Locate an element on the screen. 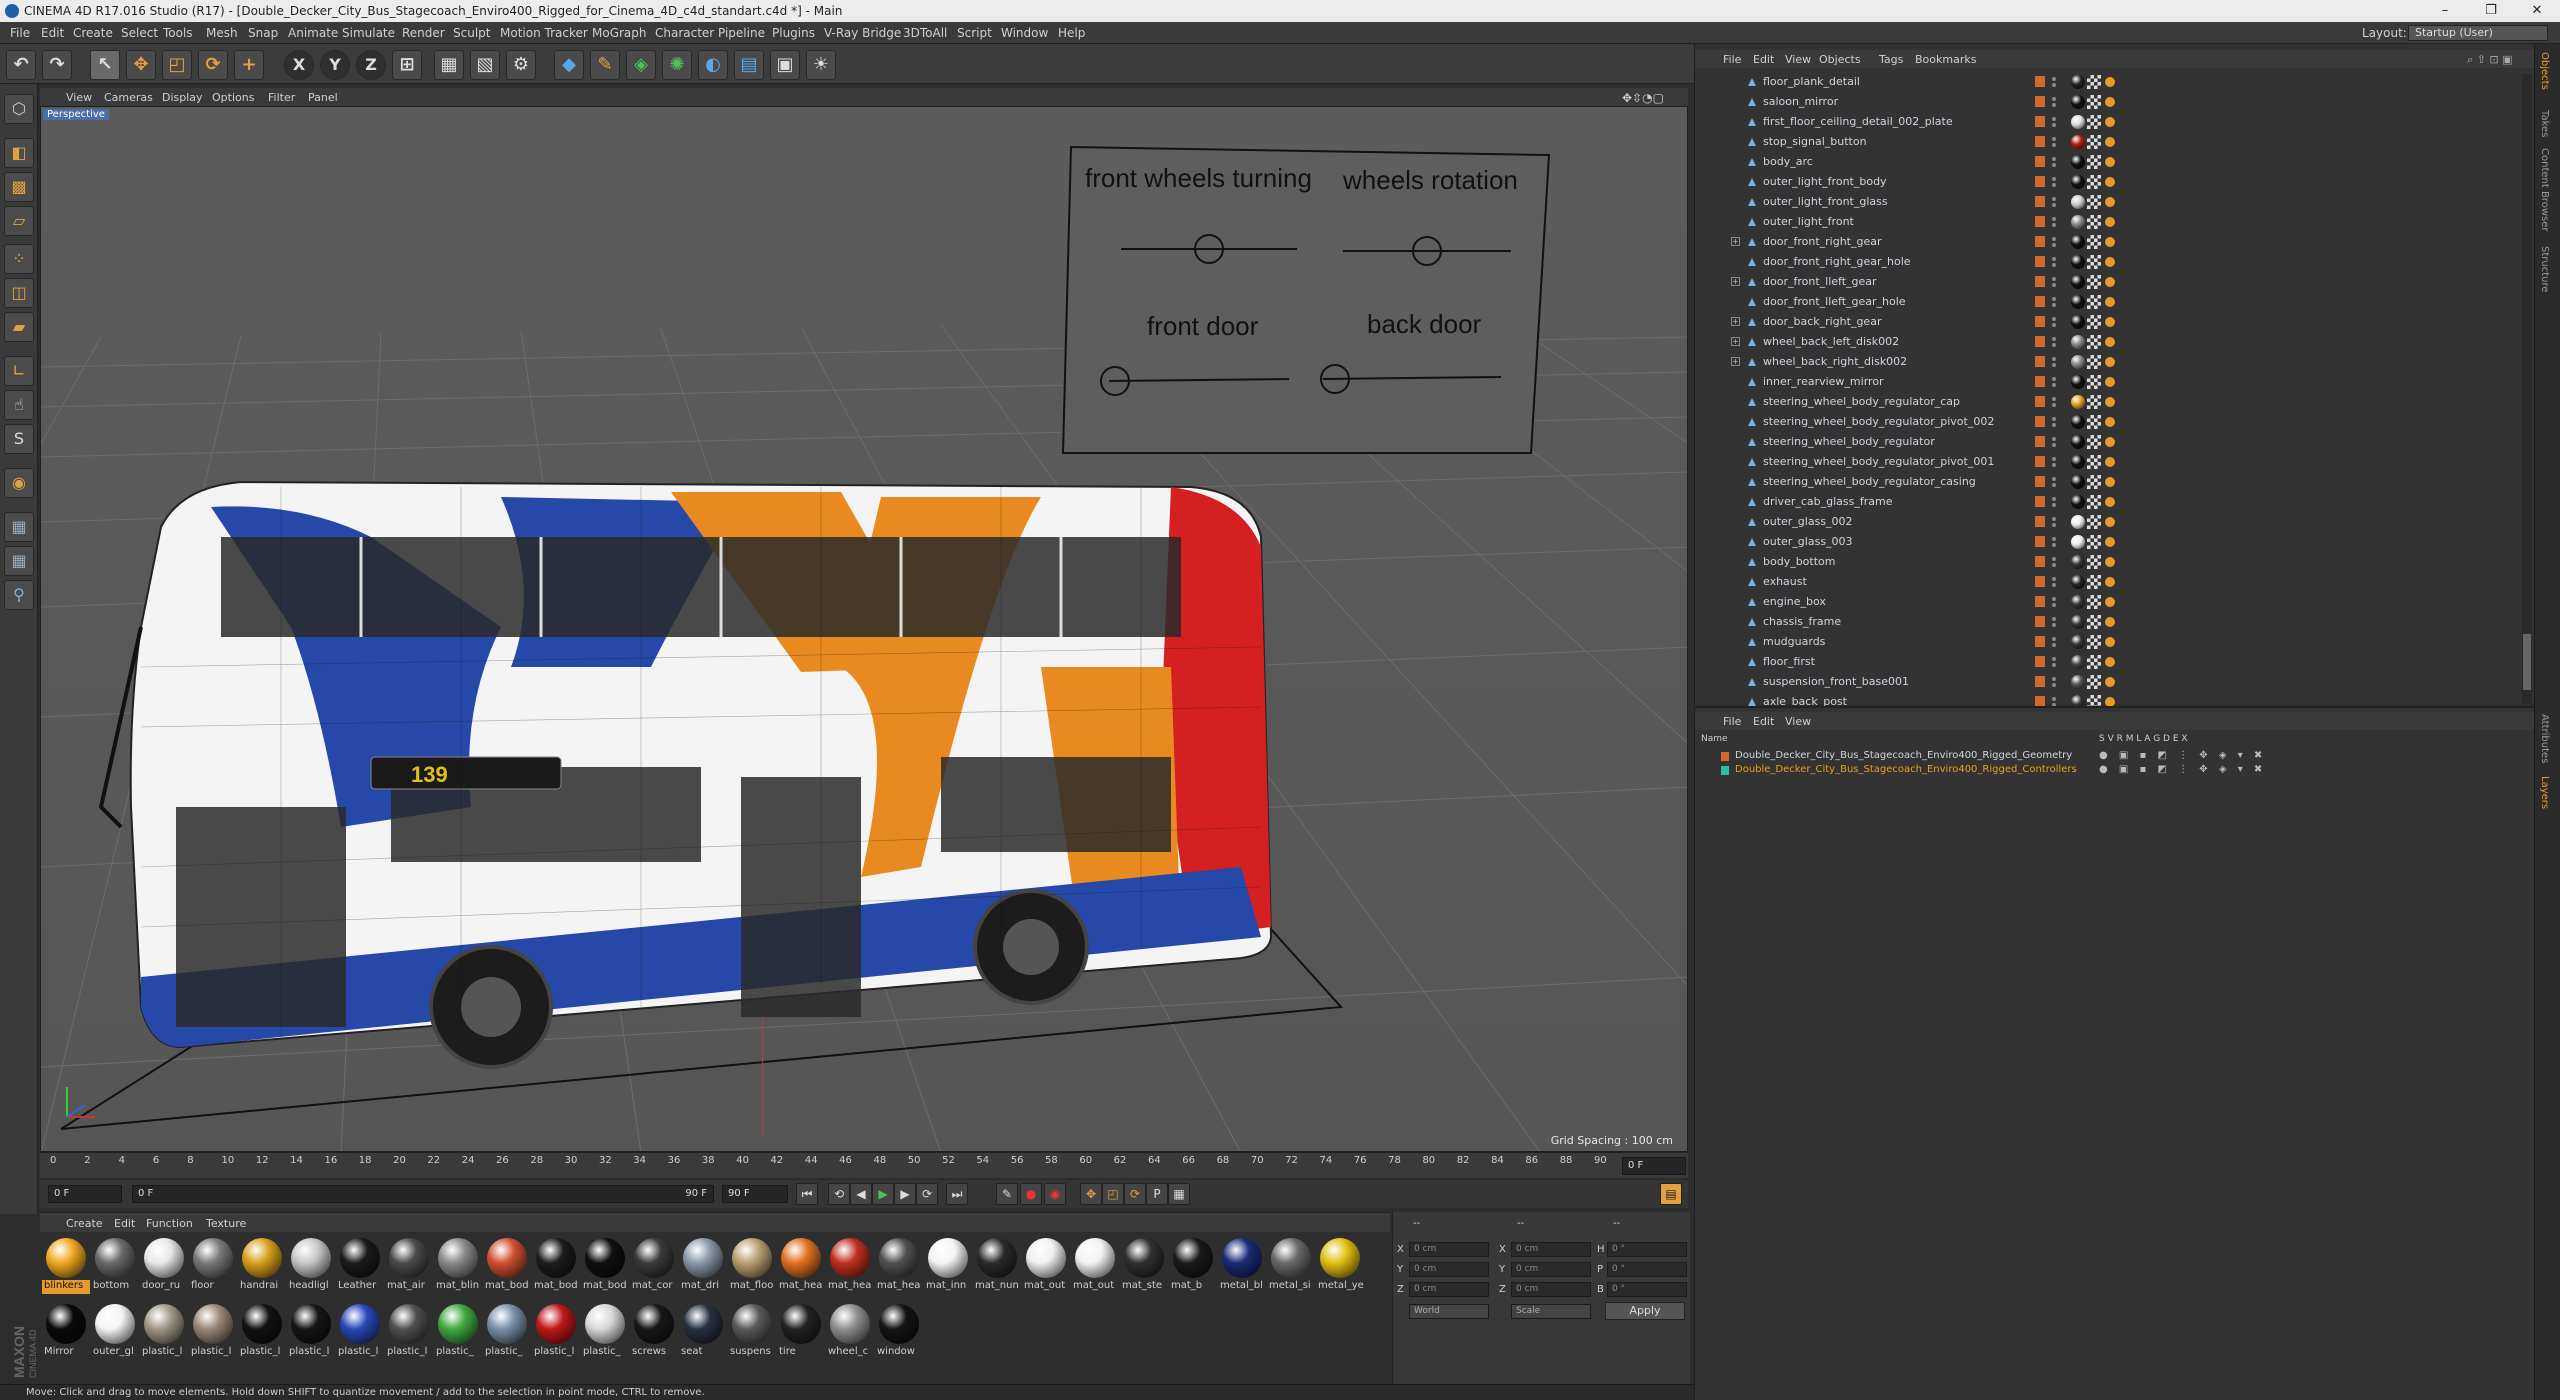  material-swatch: mat_bod is located at coordinates (604, 1267).